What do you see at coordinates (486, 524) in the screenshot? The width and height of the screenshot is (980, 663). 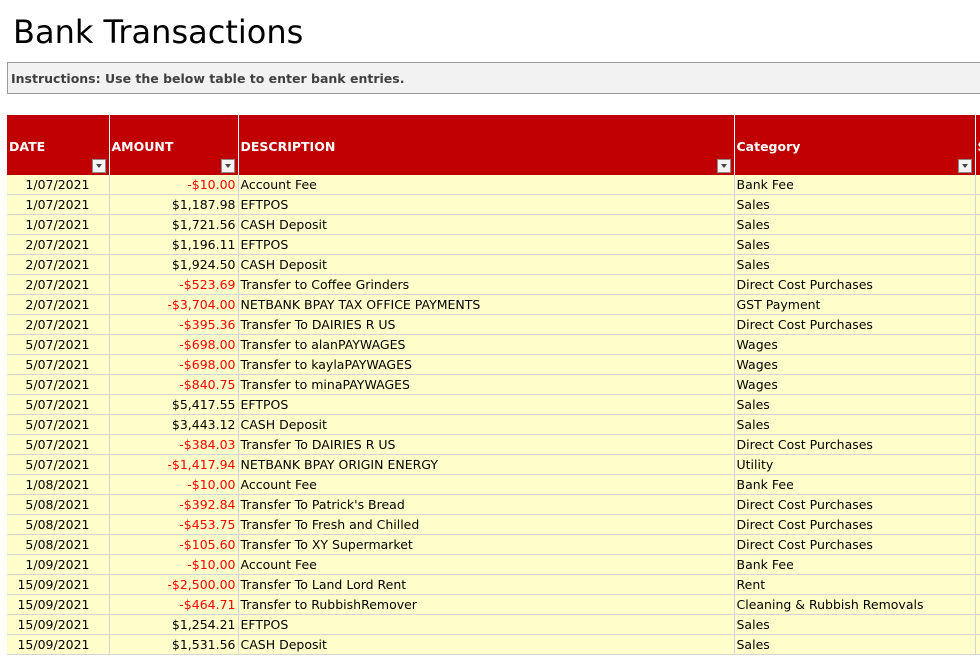 I see `description-cell: Transfer To Fresh and Chilled` at bounding box center [486, 524].